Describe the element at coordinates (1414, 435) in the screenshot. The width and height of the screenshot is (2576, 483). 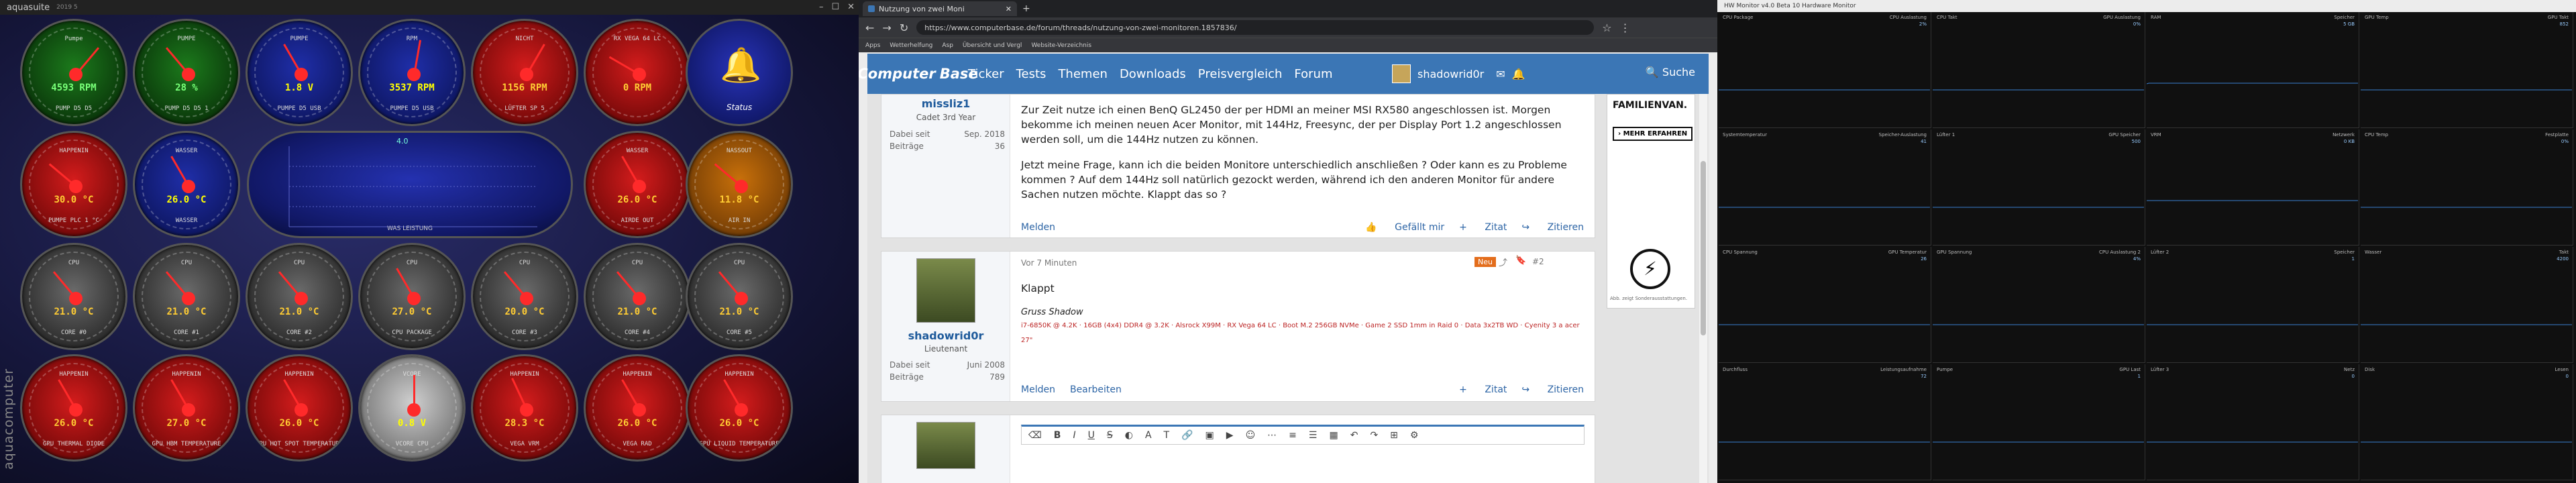
I see `settings-icon: ⚙` at that location.